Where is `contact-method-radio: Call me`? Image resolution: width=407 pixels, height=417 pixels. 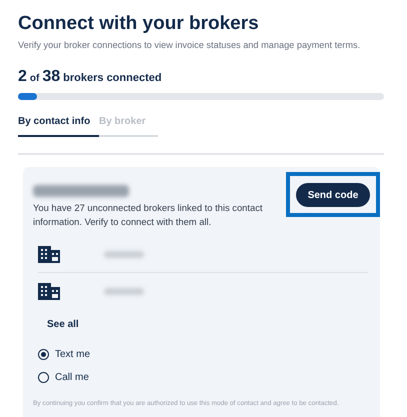 contact-method-radio: Call me is located at coordinates (63, 378).